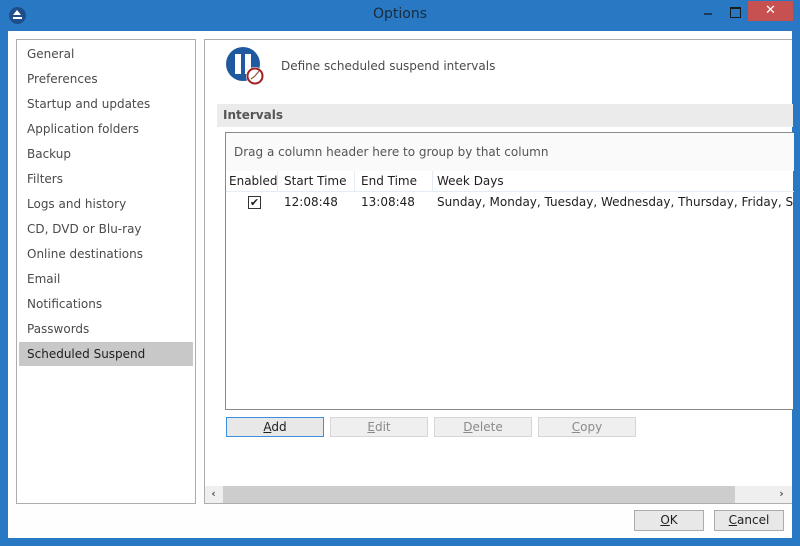 The image size is (800, 546). Describe the element at coordinates (781, 494) in the screenshot. I see `scroll-right-icon: ›` at that location.